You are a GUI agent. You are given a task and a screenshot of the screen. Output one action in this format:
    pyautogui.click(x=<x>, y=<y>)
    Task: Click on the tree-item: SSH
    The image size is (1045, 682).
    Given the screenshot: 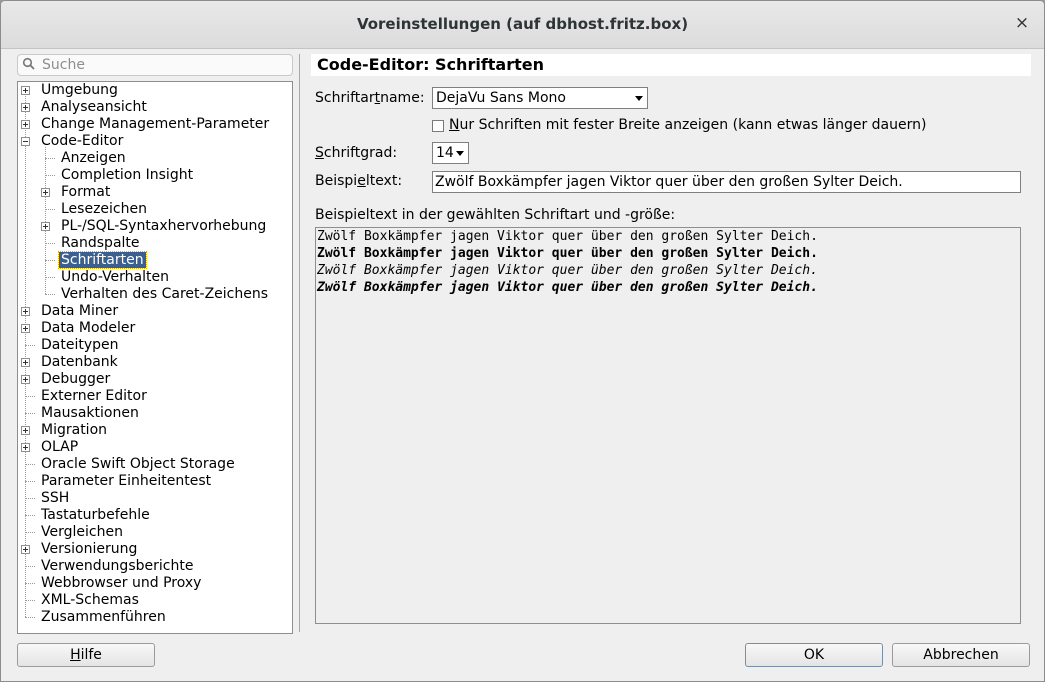 What is the action you would take?
    pyautogui.click(x=55, y=498)
    